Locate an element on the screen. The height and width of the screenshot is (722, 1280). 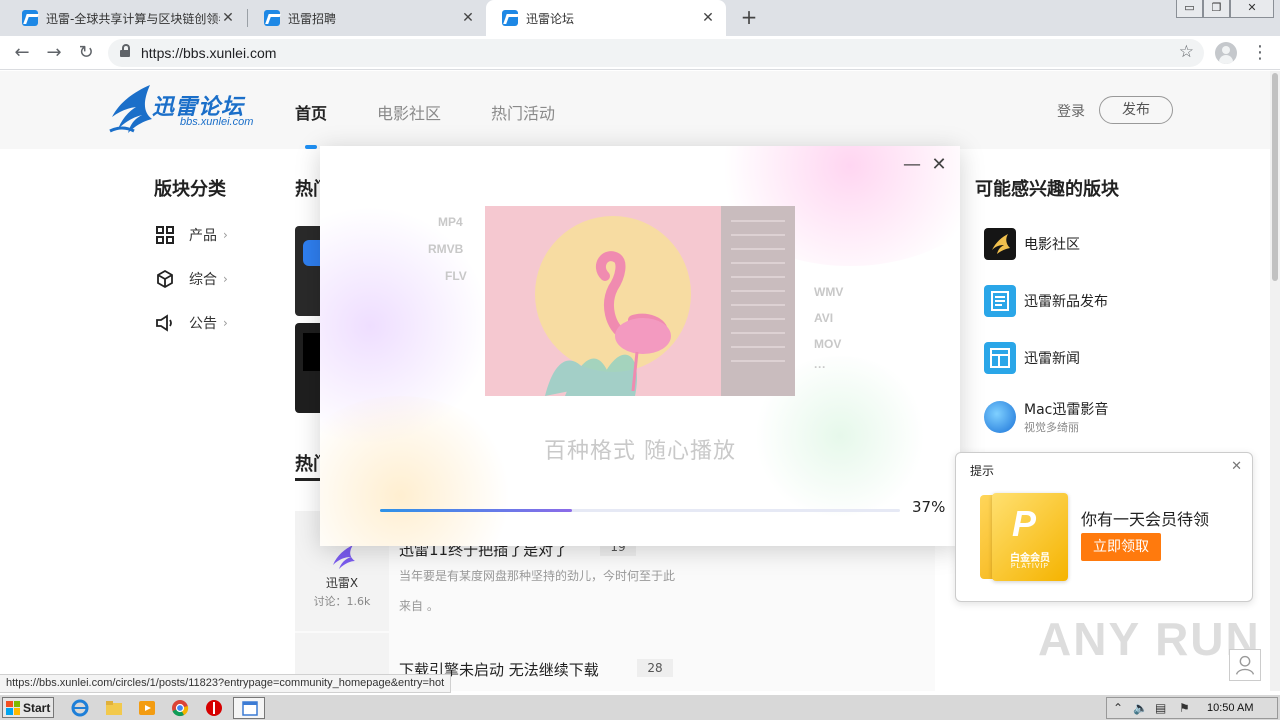
back-icon: ← is located at coordinates (22, 53).